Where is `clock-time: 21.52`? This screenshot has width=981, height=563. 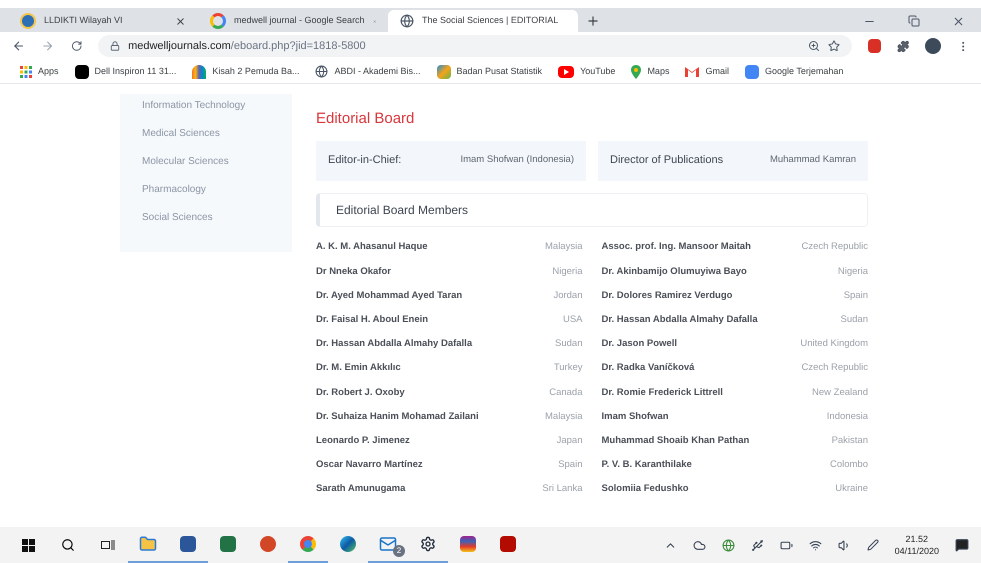
clock-time: 21.52 is located at coordinates (917, 539).